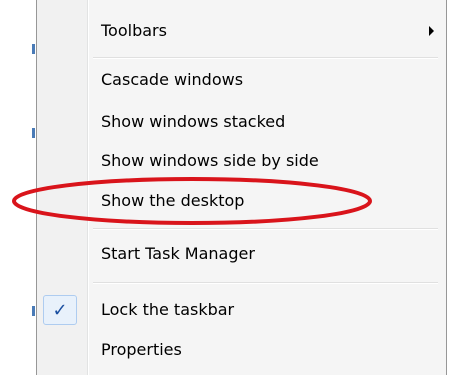 This screenshot has height=375, width=449. Describe the element at coordinates (172, 79) in the screenshot. I see `menu-item-label: Cascade windows` at that location.